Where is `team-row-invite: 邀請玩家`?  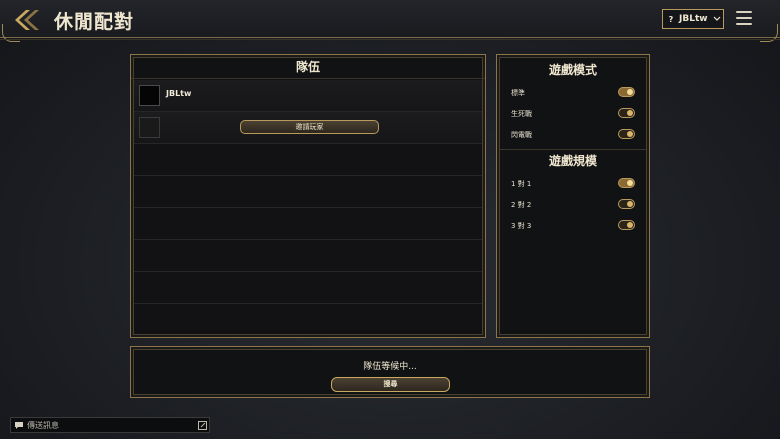
team-row-invite: 邀請玩家 is located at coordinates (308, 128).